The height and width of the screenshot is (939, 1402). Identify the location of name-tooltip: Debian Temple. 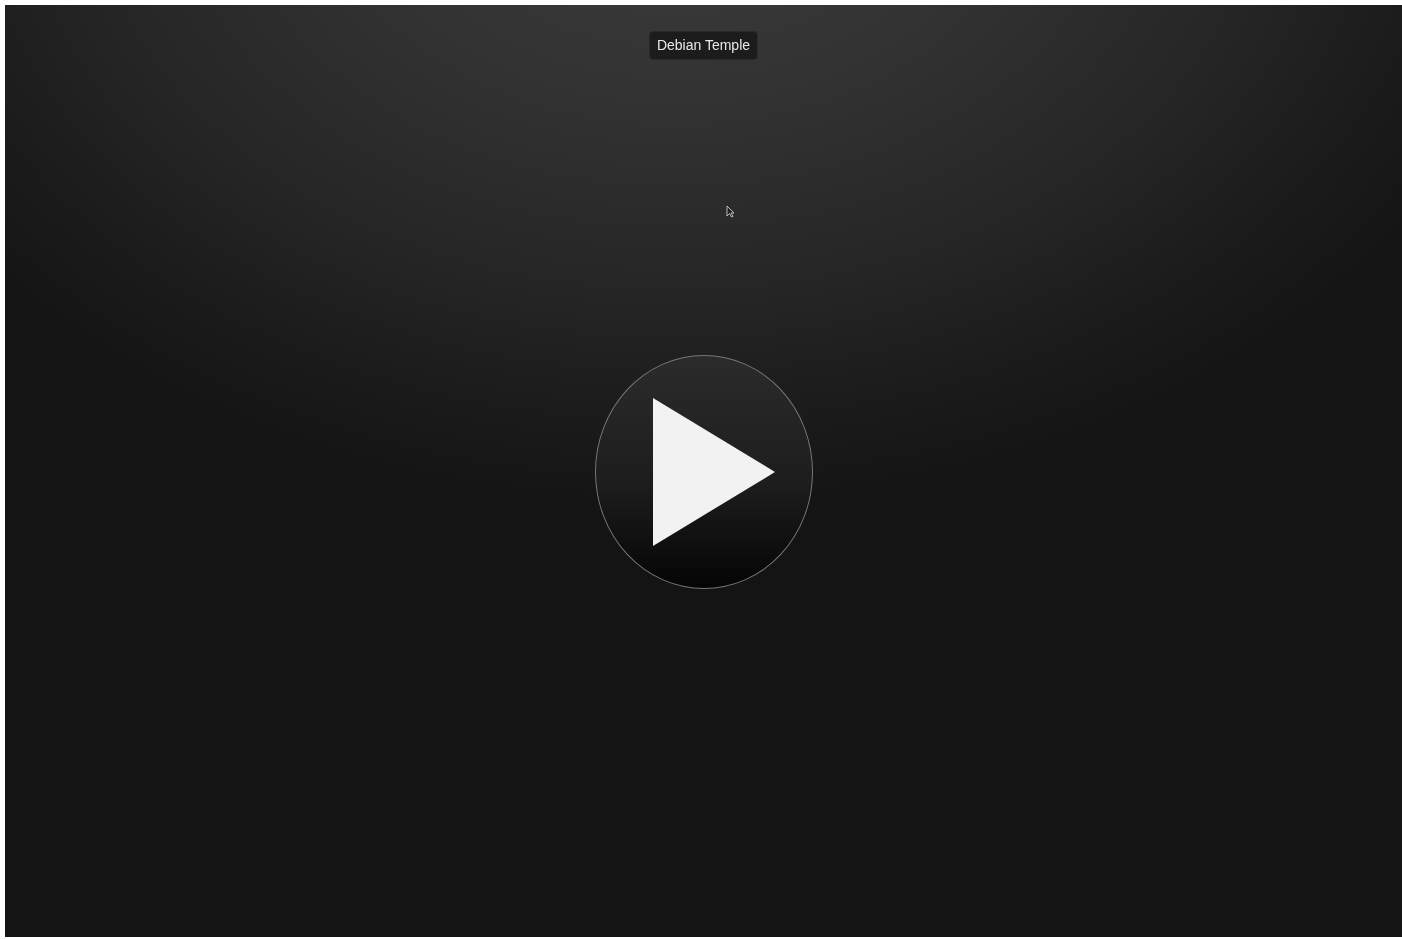
(703, 45).